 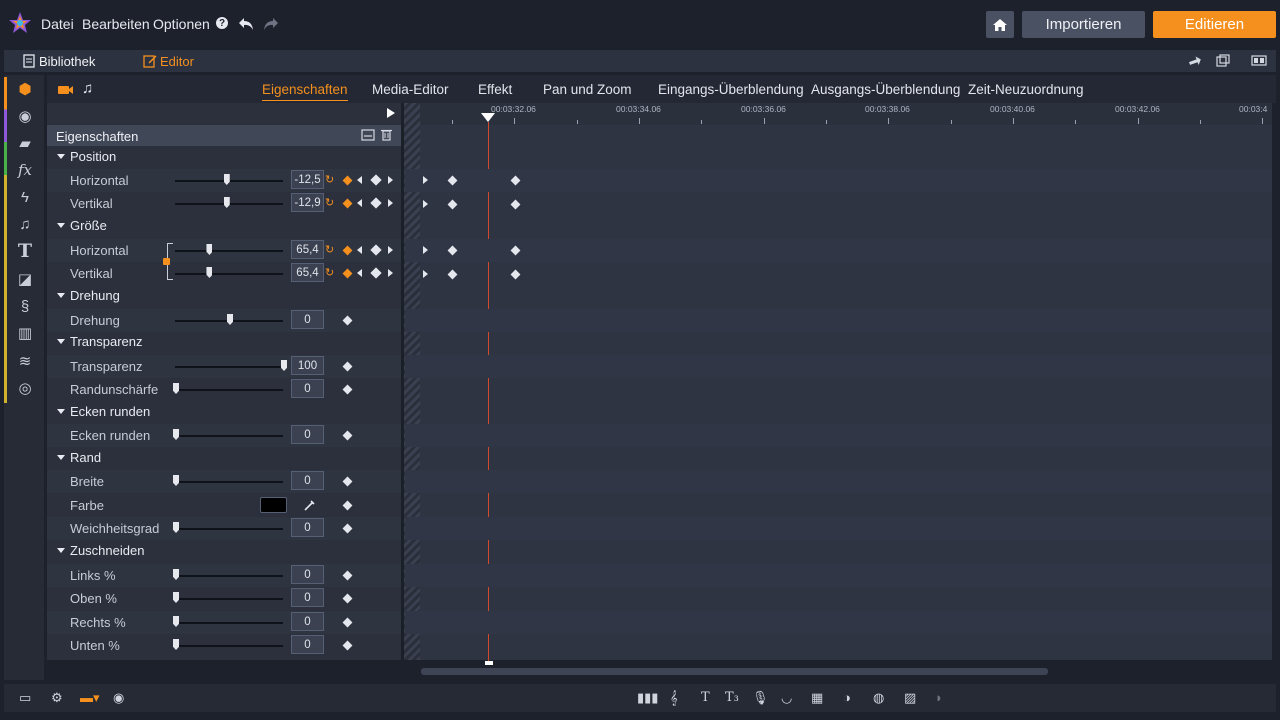 What do you see at coordinates (734, 671) in the screenshot?
I see `timeline-scrollbar` at bounding box center [734, 671].